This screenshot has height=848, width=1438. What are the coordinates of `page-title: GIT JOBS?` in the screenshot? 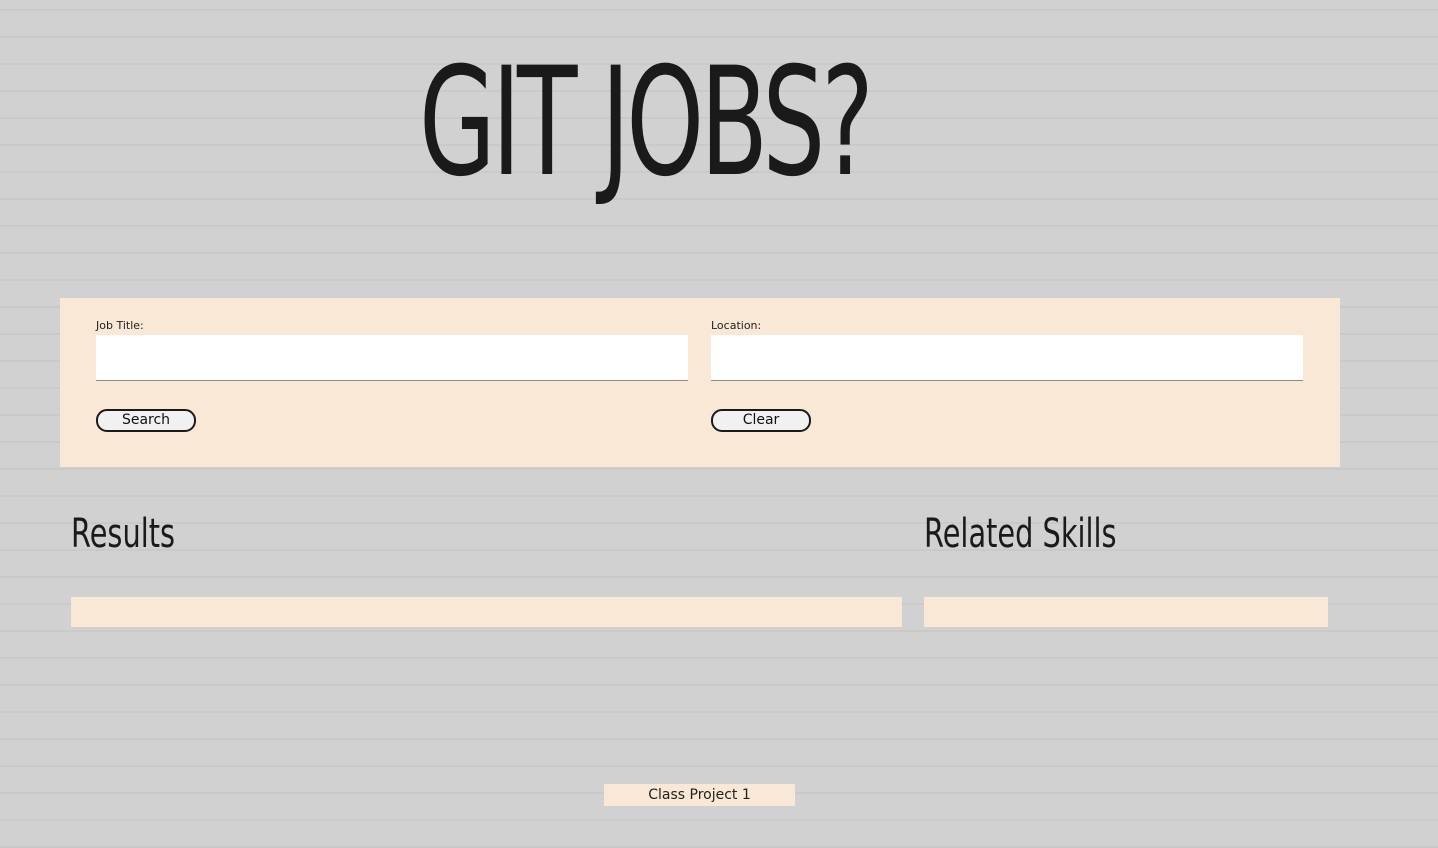 It's located at (646, 123).